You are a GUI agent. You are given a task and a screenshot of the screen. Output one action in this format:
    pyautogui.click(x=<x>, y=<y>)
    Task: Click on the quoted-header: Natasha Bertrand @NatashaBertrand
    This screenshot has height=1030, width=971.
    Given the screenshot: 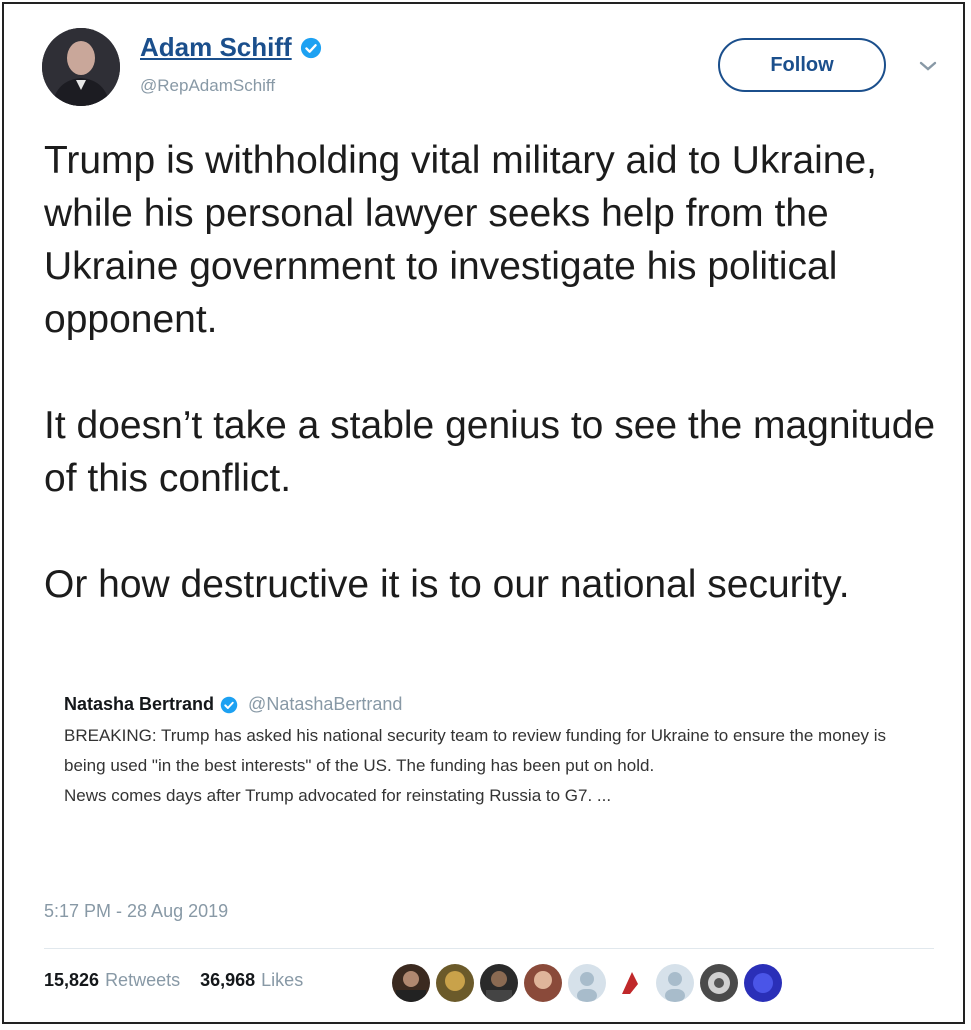 What is the action you would take?
    pyautogui.click(x=484, y=704)
    